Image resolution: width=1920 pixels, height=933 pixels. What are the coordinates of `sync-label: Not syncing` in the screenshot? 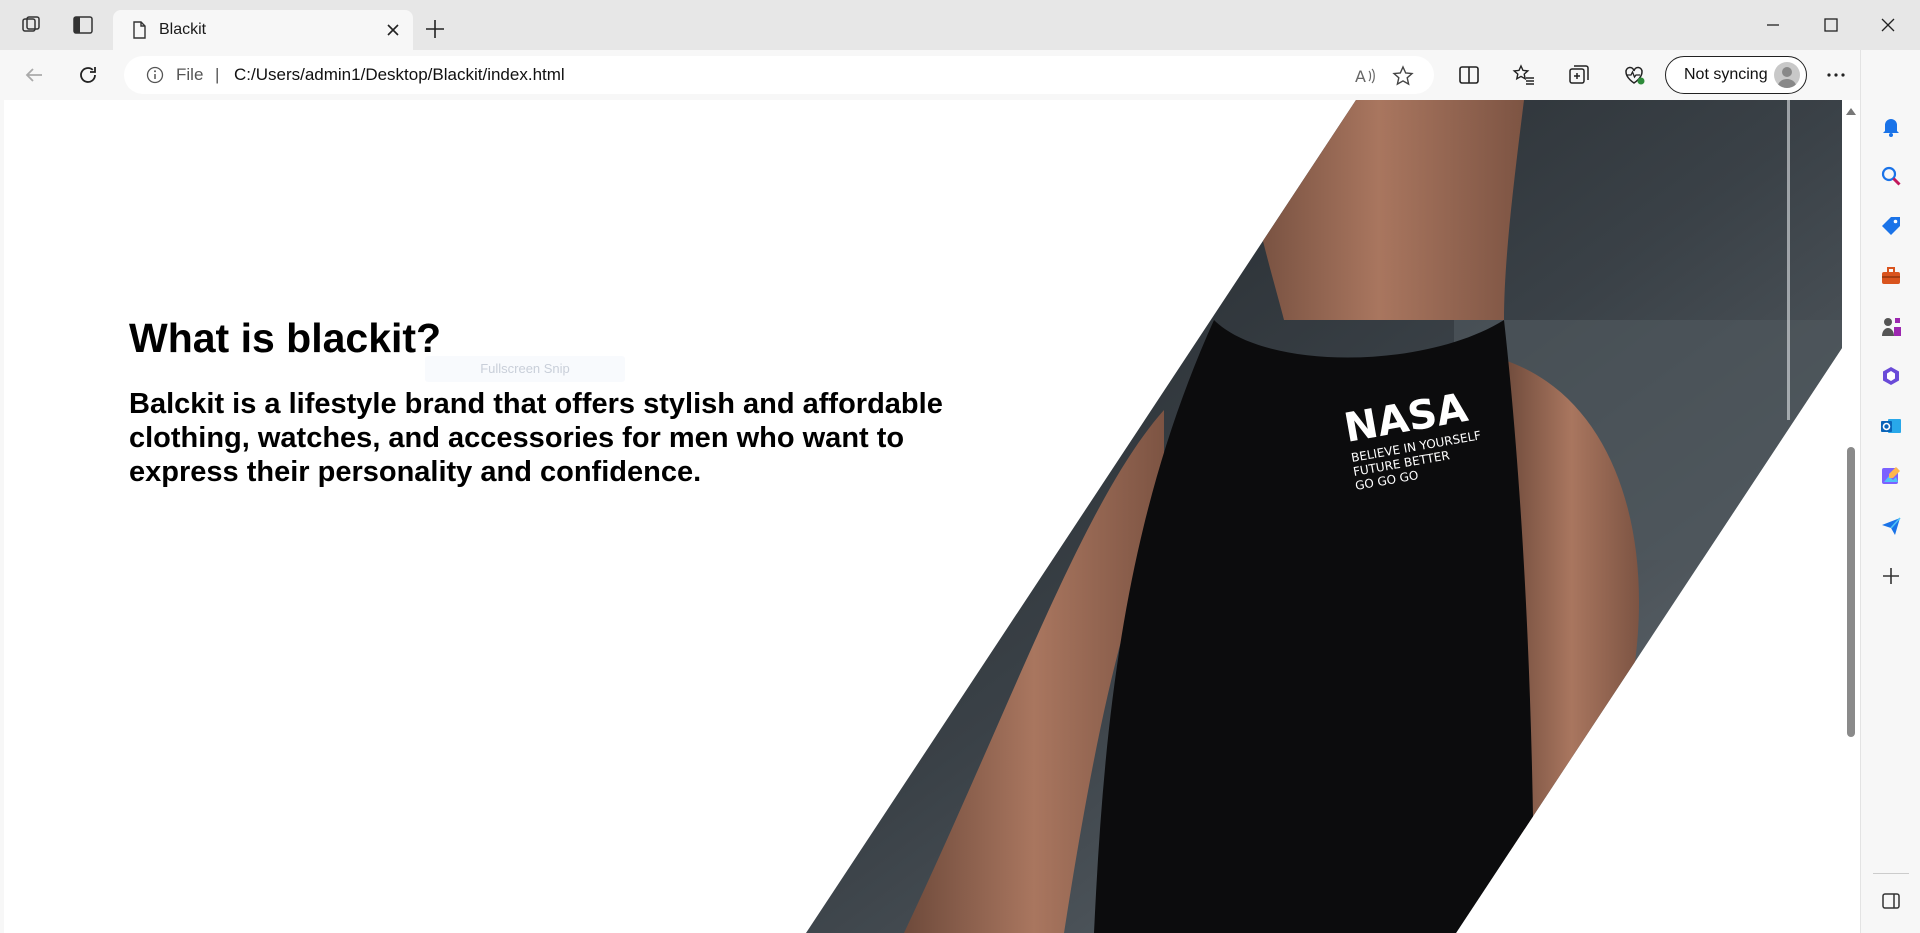 It's located at (1726, 74).